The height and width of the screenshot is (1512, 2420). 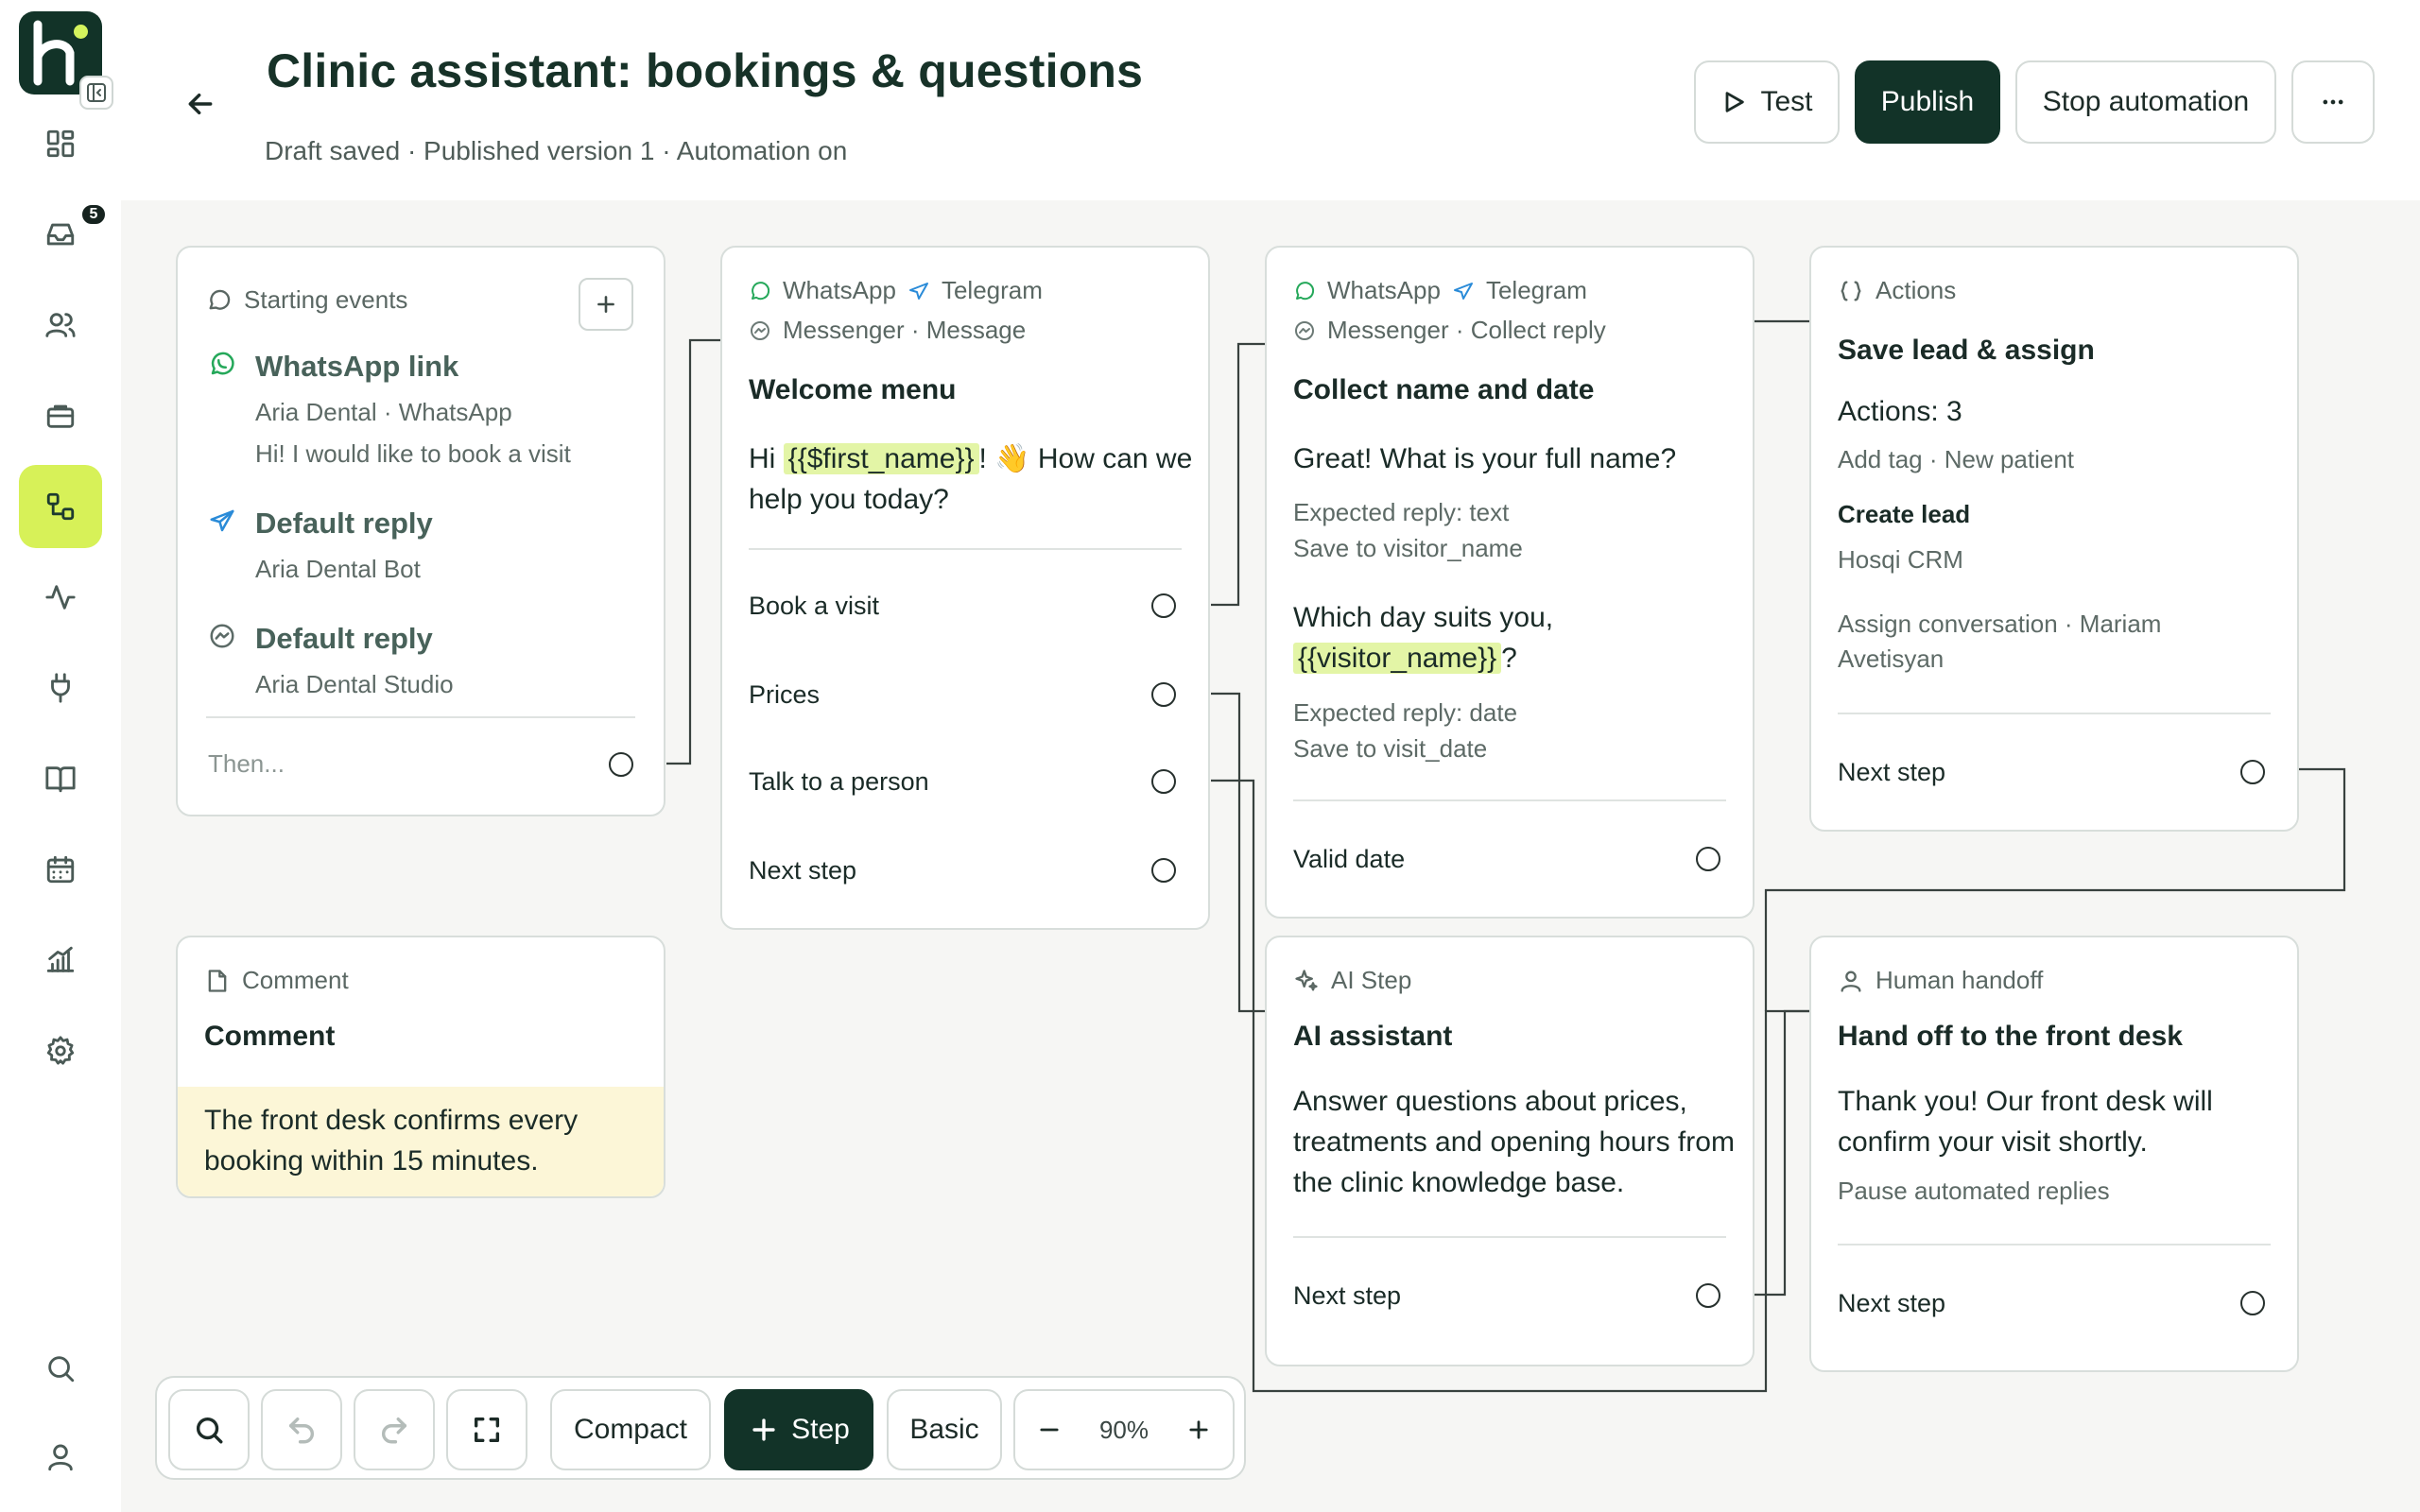 What do you see at coordinates (60, 1050) in the screenshot?
I see `nav-settings` at bounding box center [60, 1050].